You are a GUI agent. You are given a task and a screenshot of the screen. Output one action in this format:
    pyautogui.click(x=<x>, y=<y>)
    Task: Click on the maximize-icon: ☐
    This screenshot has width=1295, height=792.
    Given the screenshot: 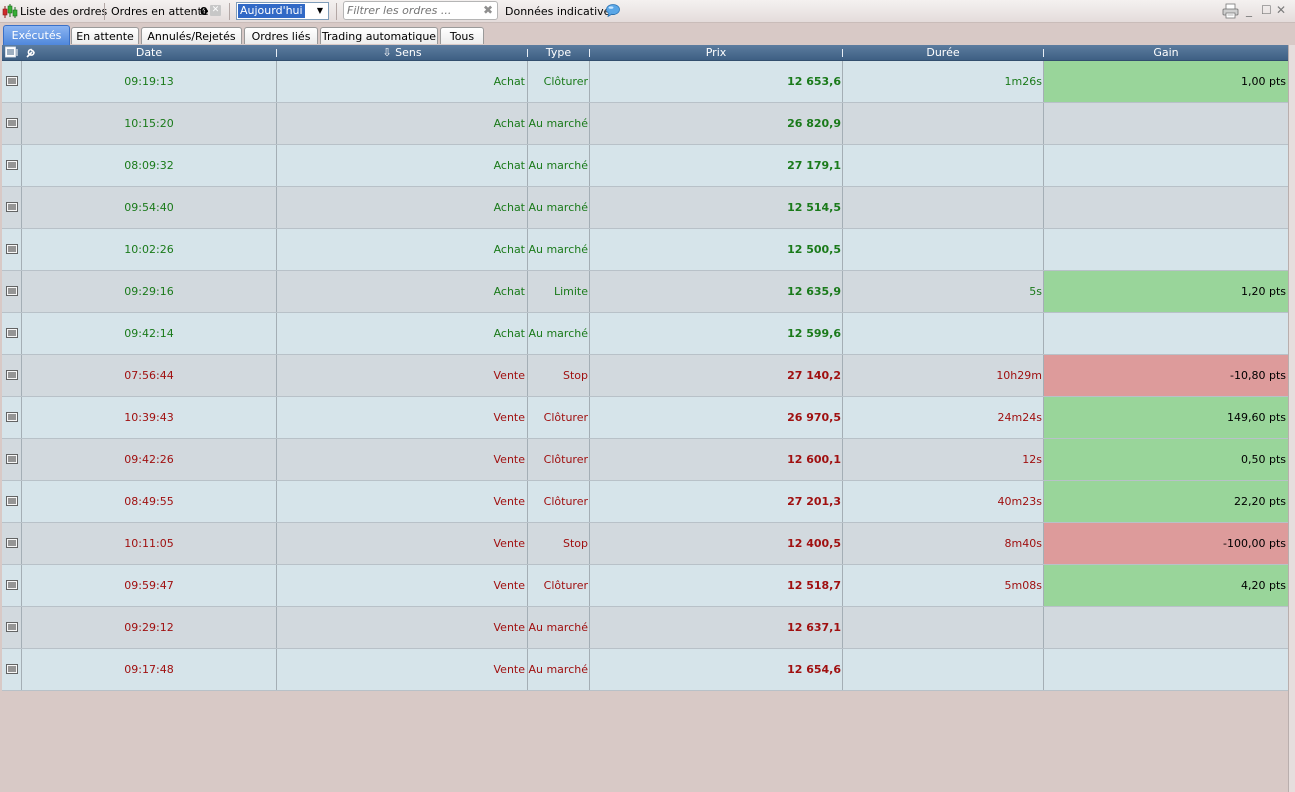 What is the action you would take?
    pyautogui.click(x=1266, y=10)
    